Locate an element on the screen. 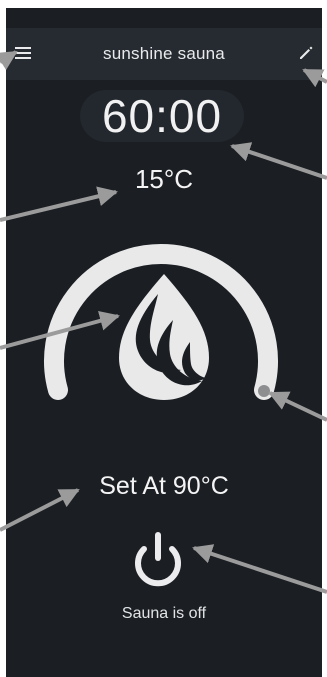 The image size is (327, 677). setpoint-label: Set At 90°C is located at coordinates (164, 486).